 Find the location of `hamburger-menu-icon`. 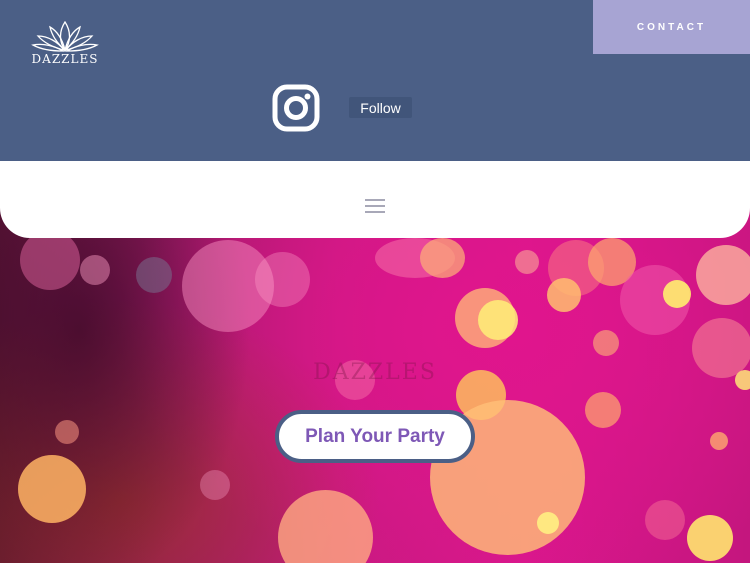

hamburger-menu-icon is located at coordinates (375, 206).